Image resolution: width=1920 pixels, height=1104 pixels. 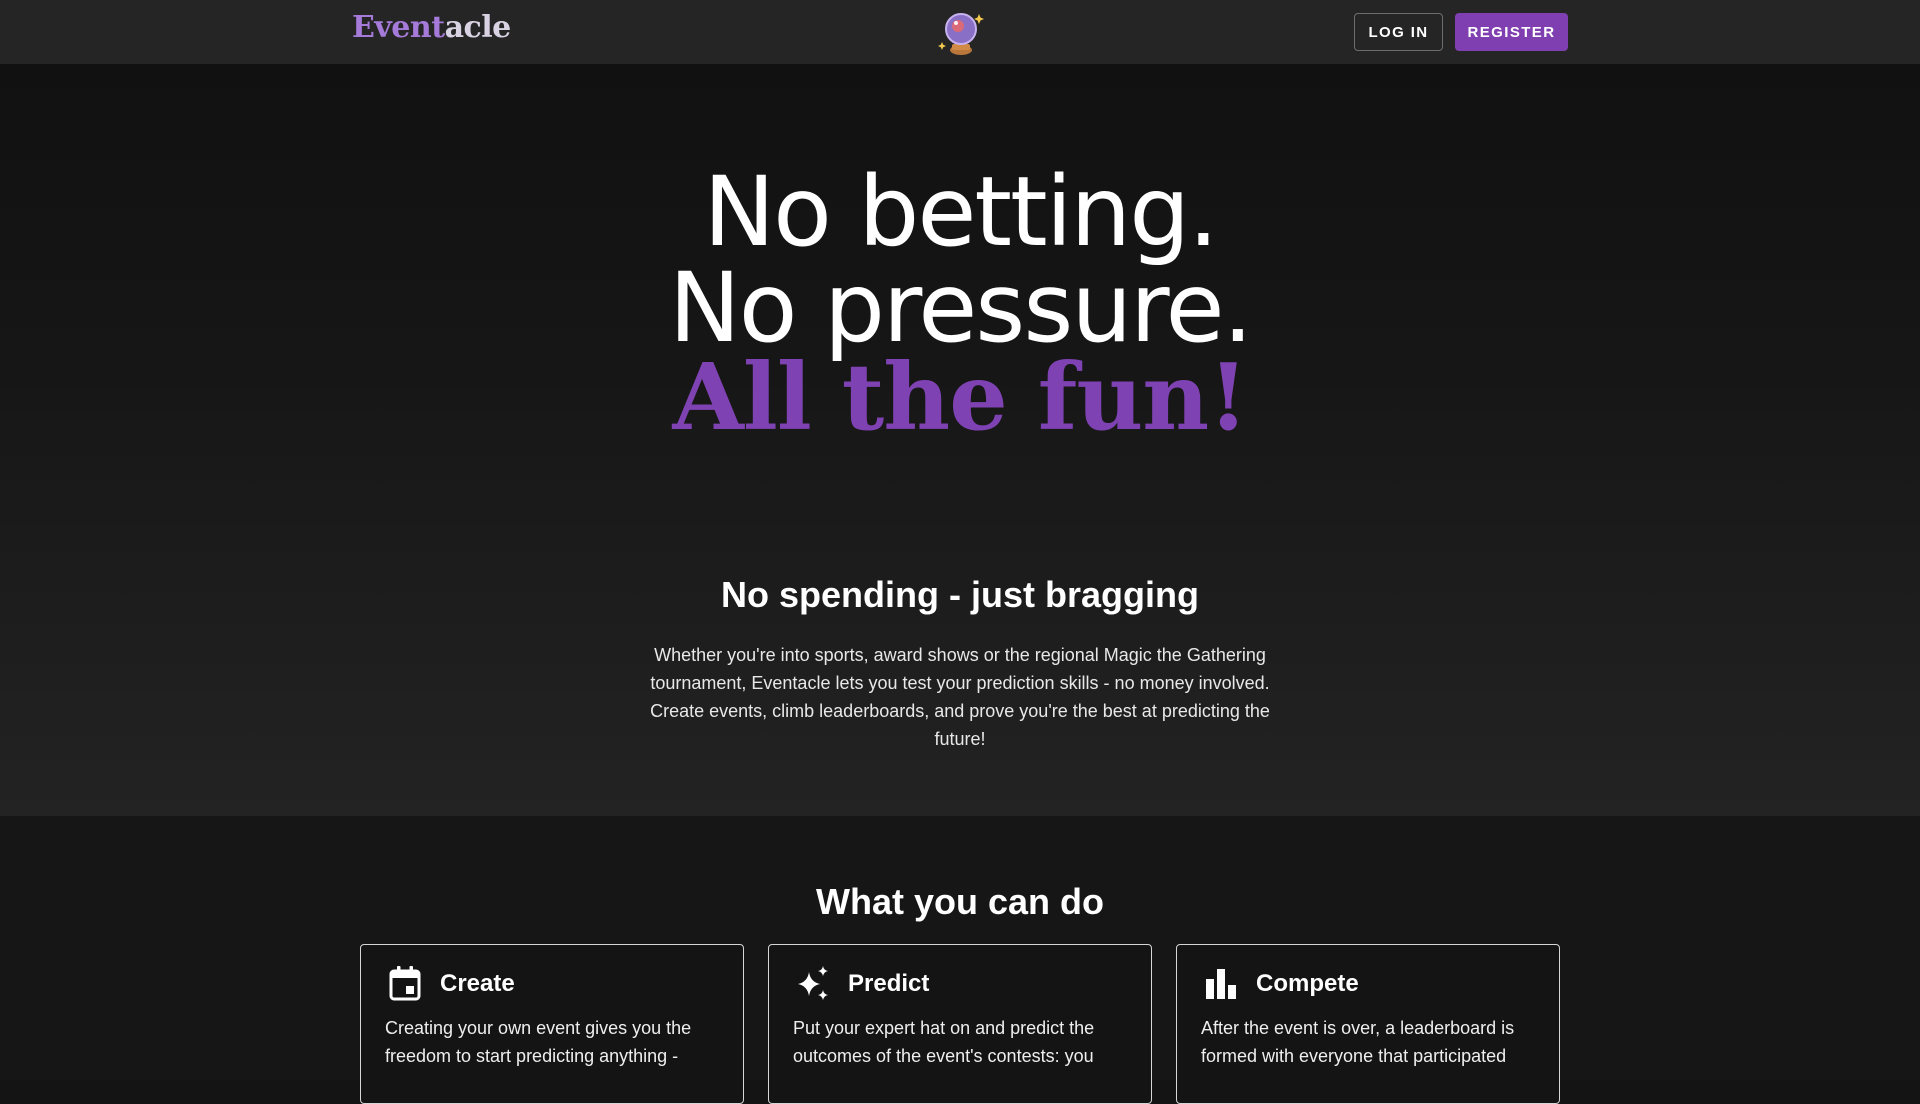 I want to click on hero-line-all-the-fun: All the fun!, so click(x=960, y=397).